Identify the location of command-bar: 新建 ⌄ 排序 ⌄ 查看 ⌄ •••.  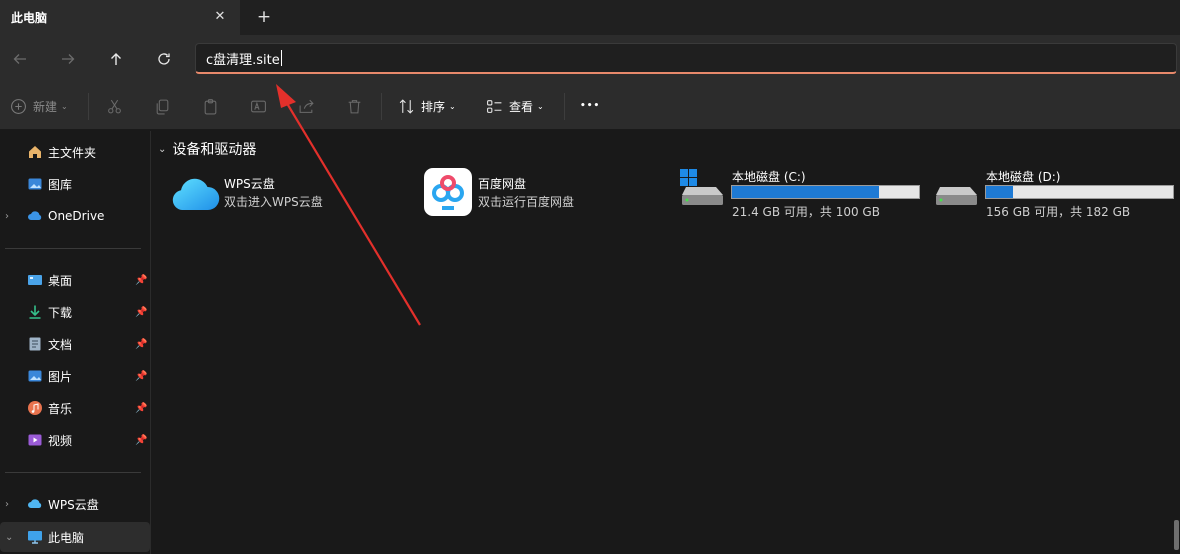
(590, 106).